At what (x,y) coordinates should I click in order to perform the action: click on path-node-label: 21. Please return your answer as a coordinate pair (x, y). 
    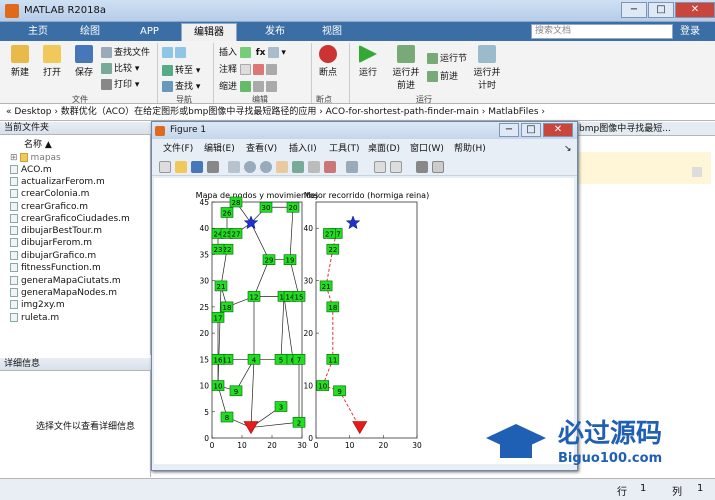
    Looking at the image, I should click on (326, 287).